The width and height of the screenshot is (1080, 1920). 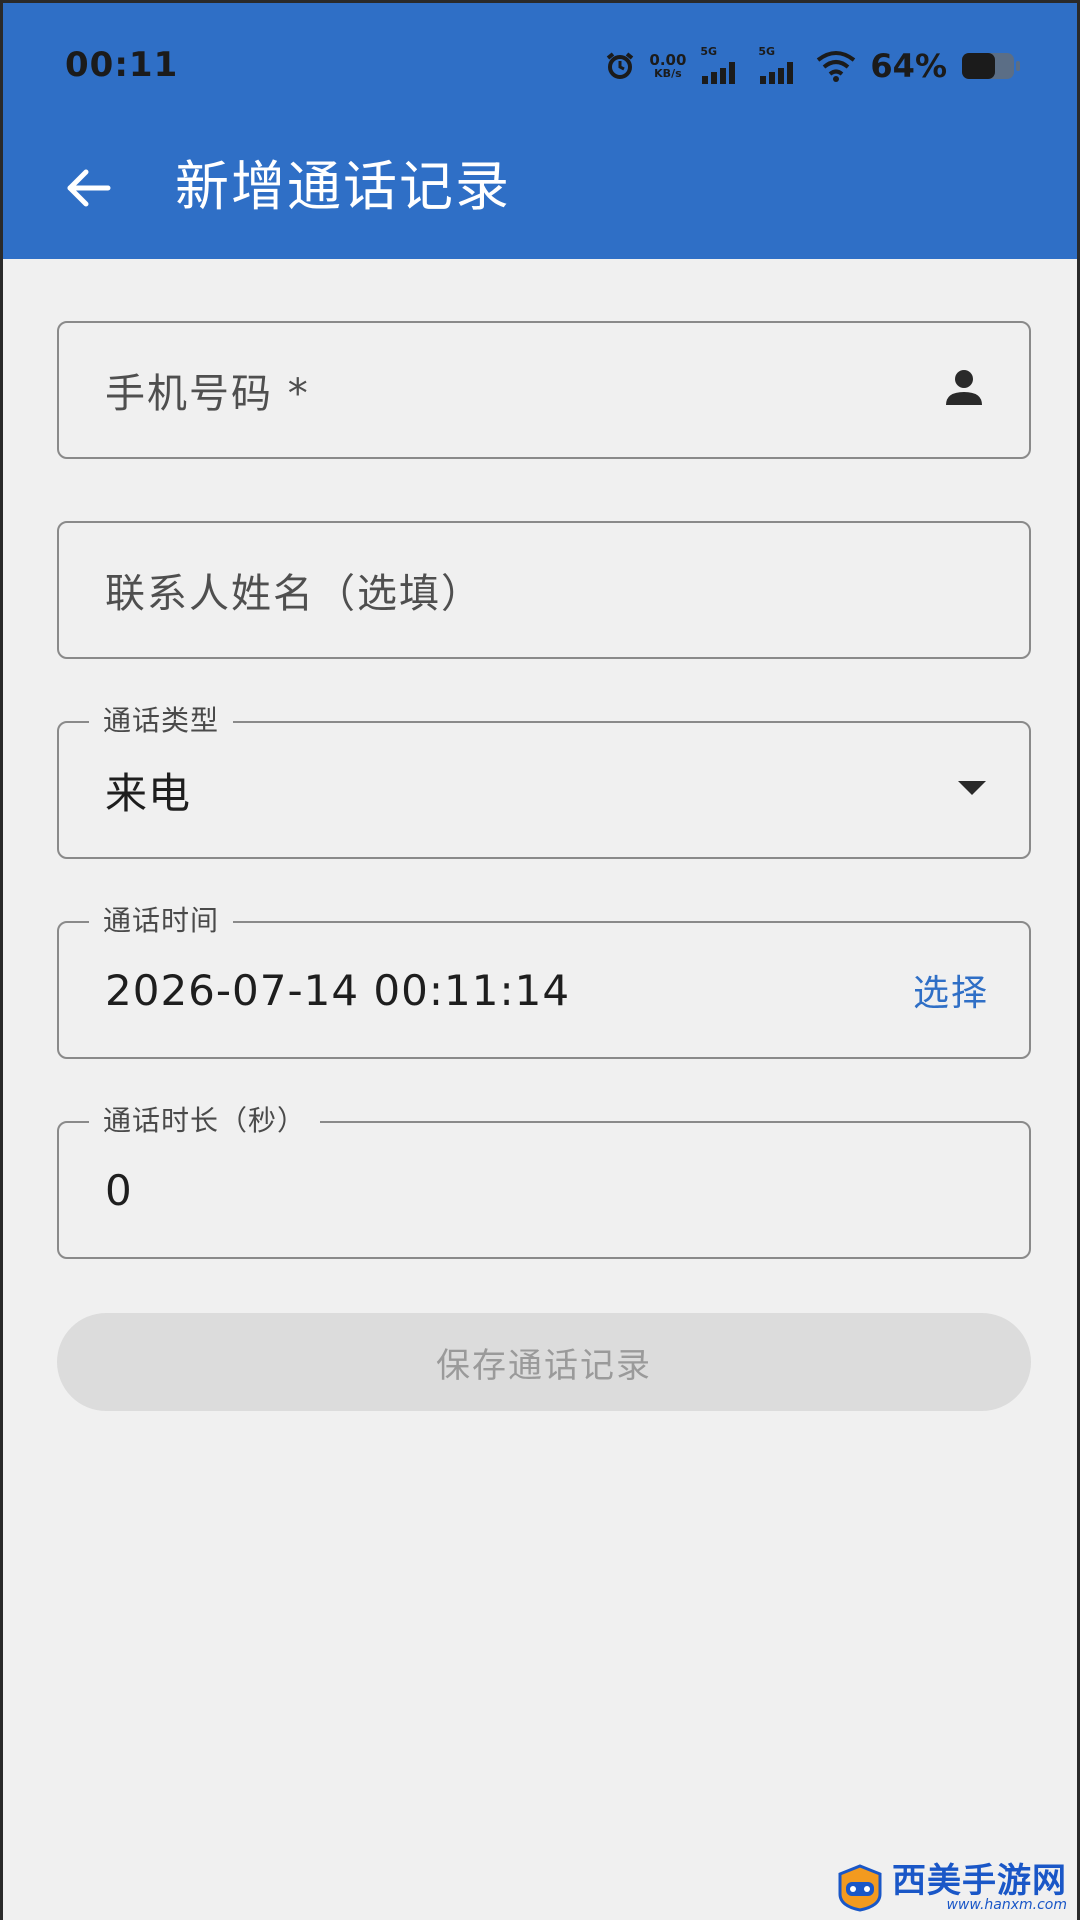 What do you see at coordinates (780, 66) in the screenshot?
I see `sim2-signal-icon: 5G` at bounding box center [780, 66].